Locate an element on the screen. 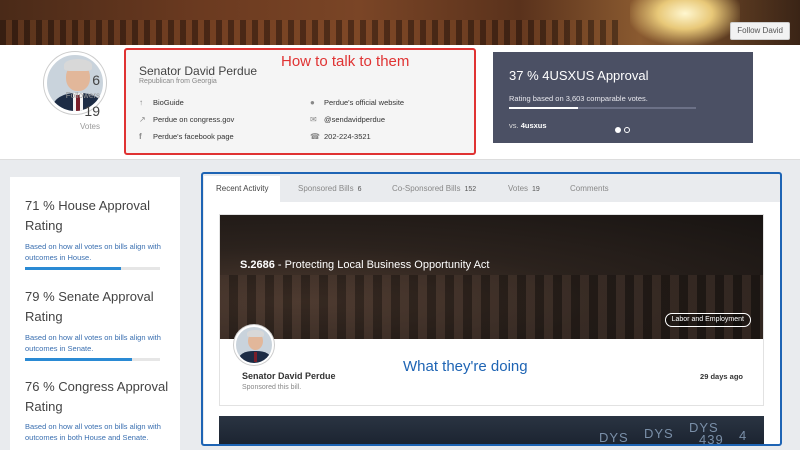 This screenshot has width=800, height=450. votes-count: 19 is located at coordinates (75, 111).